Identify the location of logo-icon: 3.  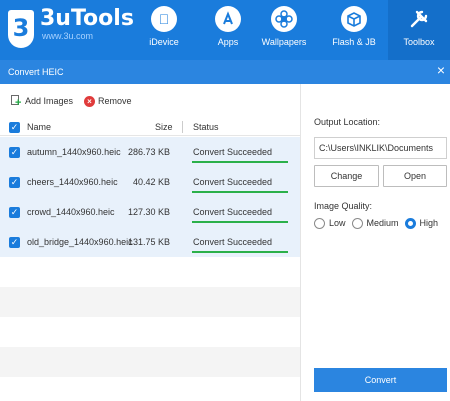
(21, 29).